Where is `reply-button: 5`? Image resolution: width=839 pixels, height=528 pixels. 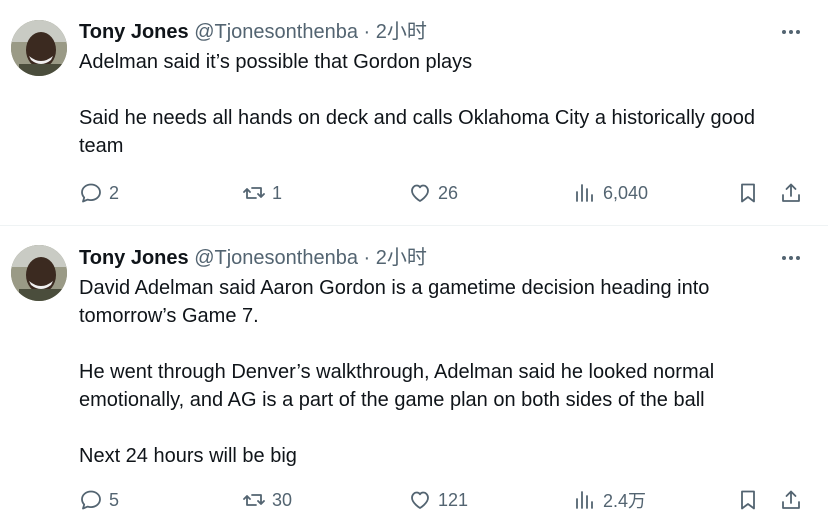
reply-button: 5 is located at coordinates (99, 500).